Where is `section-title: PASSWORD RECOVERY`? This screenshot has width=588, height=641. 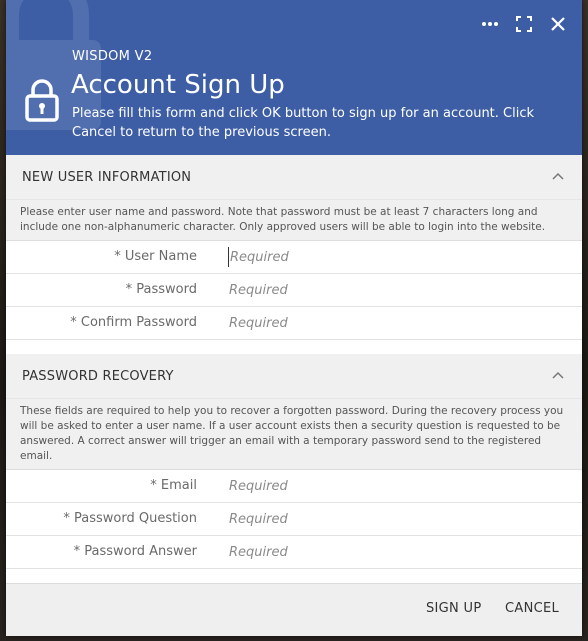 section-title: PASSWORD RECOVERY is located at coordinates (98, 376).